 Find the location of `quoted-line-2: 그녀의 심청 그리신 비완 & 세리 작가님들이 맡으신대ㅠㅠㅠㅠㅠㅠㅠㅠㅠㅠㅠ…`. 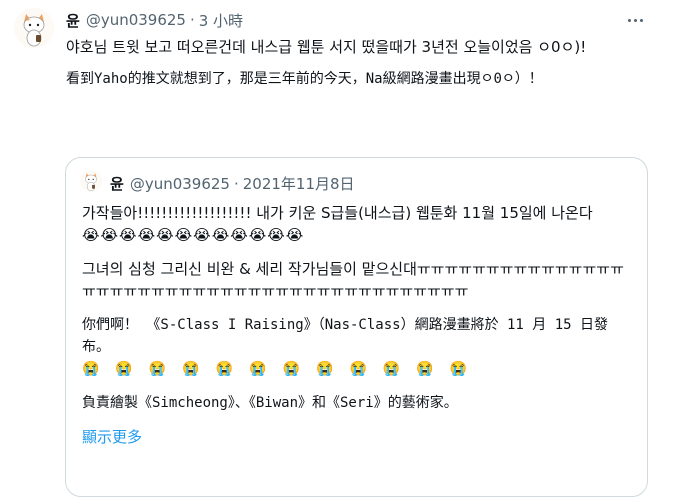

quoted-line-2: 그녀의 심청 그리신 비완 & 세리 작가님들이 맡으신대ㅠㅠㅠㅠㅠㅠㅠㅠㅠㅠㅠ… is located at coordinates (353, 280).